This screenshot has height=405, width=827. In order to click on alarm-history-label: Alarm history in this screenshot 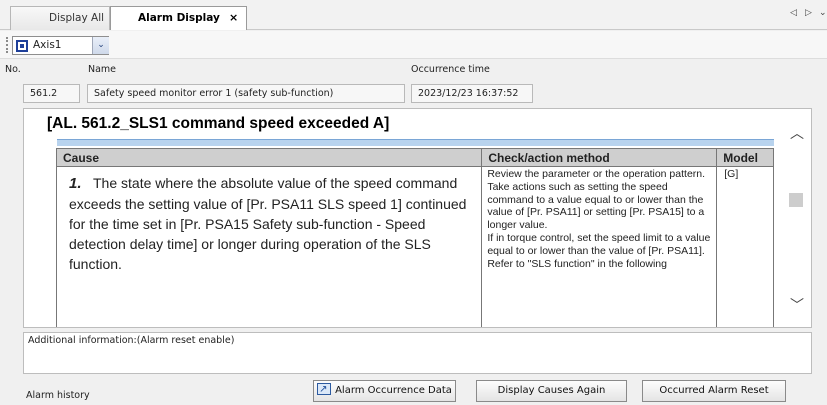, I will do `click(58, 395)`.